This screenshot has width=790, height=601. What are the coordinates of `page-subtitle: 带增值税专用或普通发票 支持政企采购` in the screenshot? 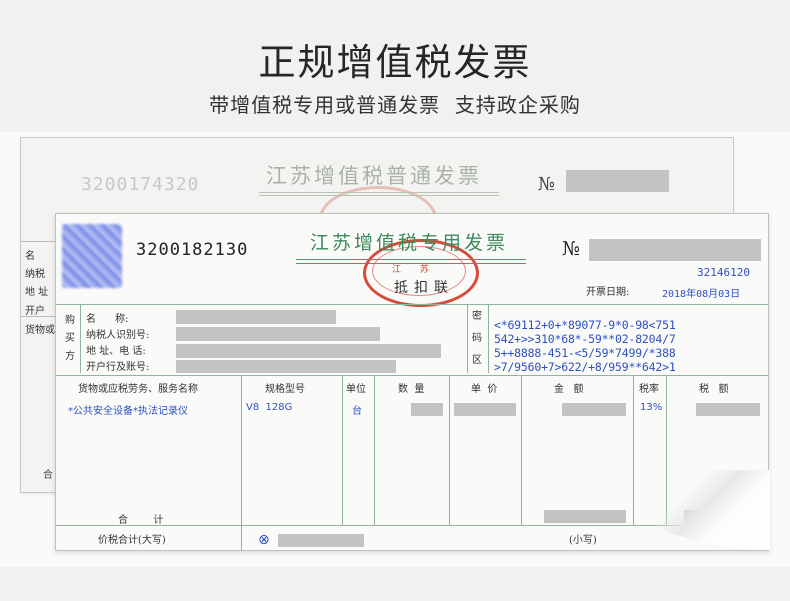 It's located at (395, 105).